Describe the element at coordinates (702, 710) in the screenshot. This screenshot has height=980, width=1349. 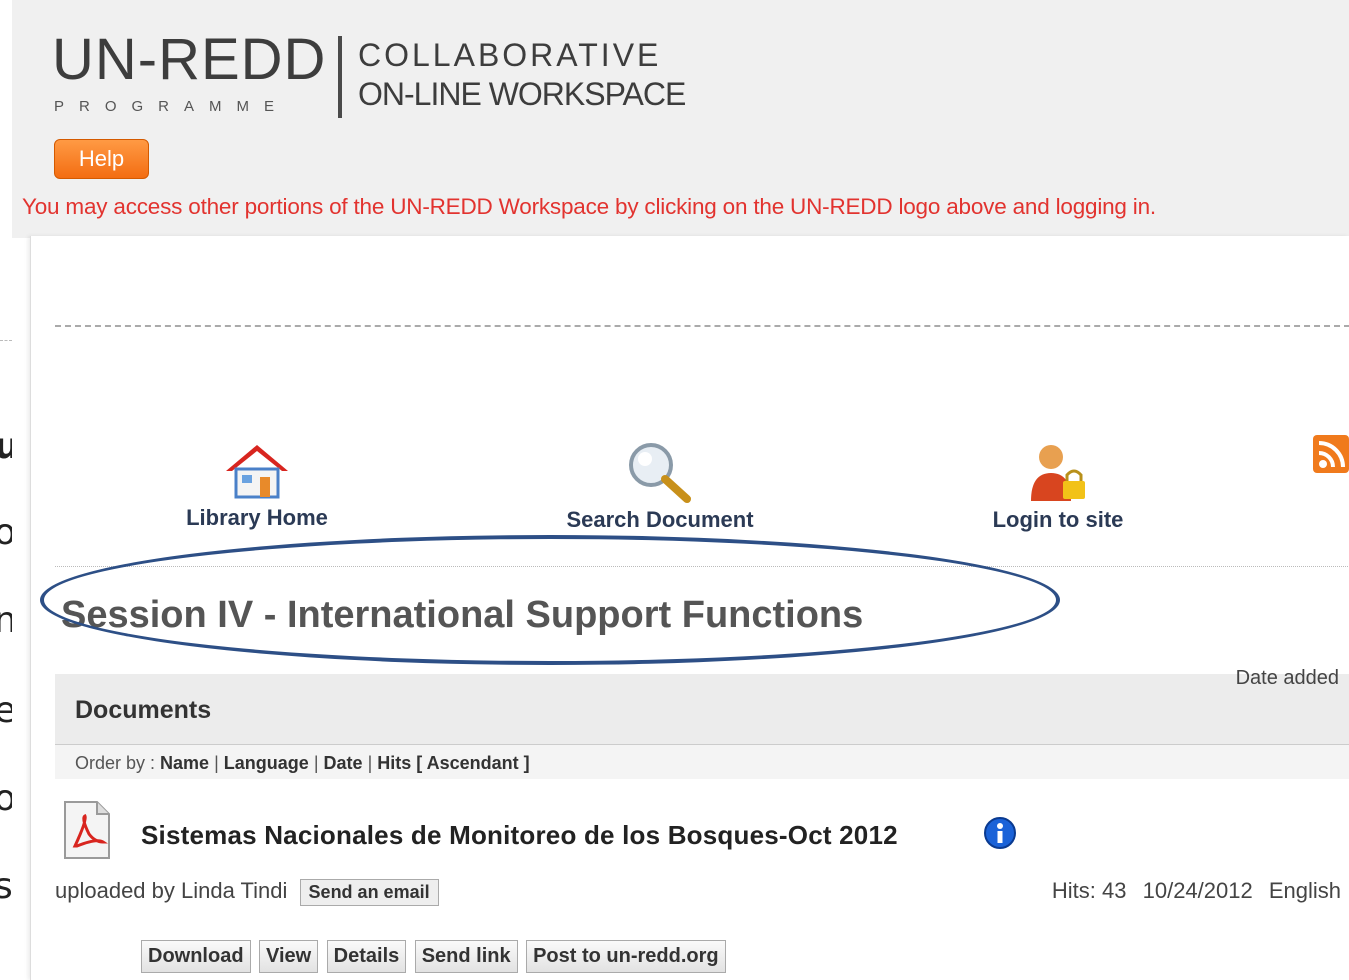
I see `documents-header: Documents` at that location.